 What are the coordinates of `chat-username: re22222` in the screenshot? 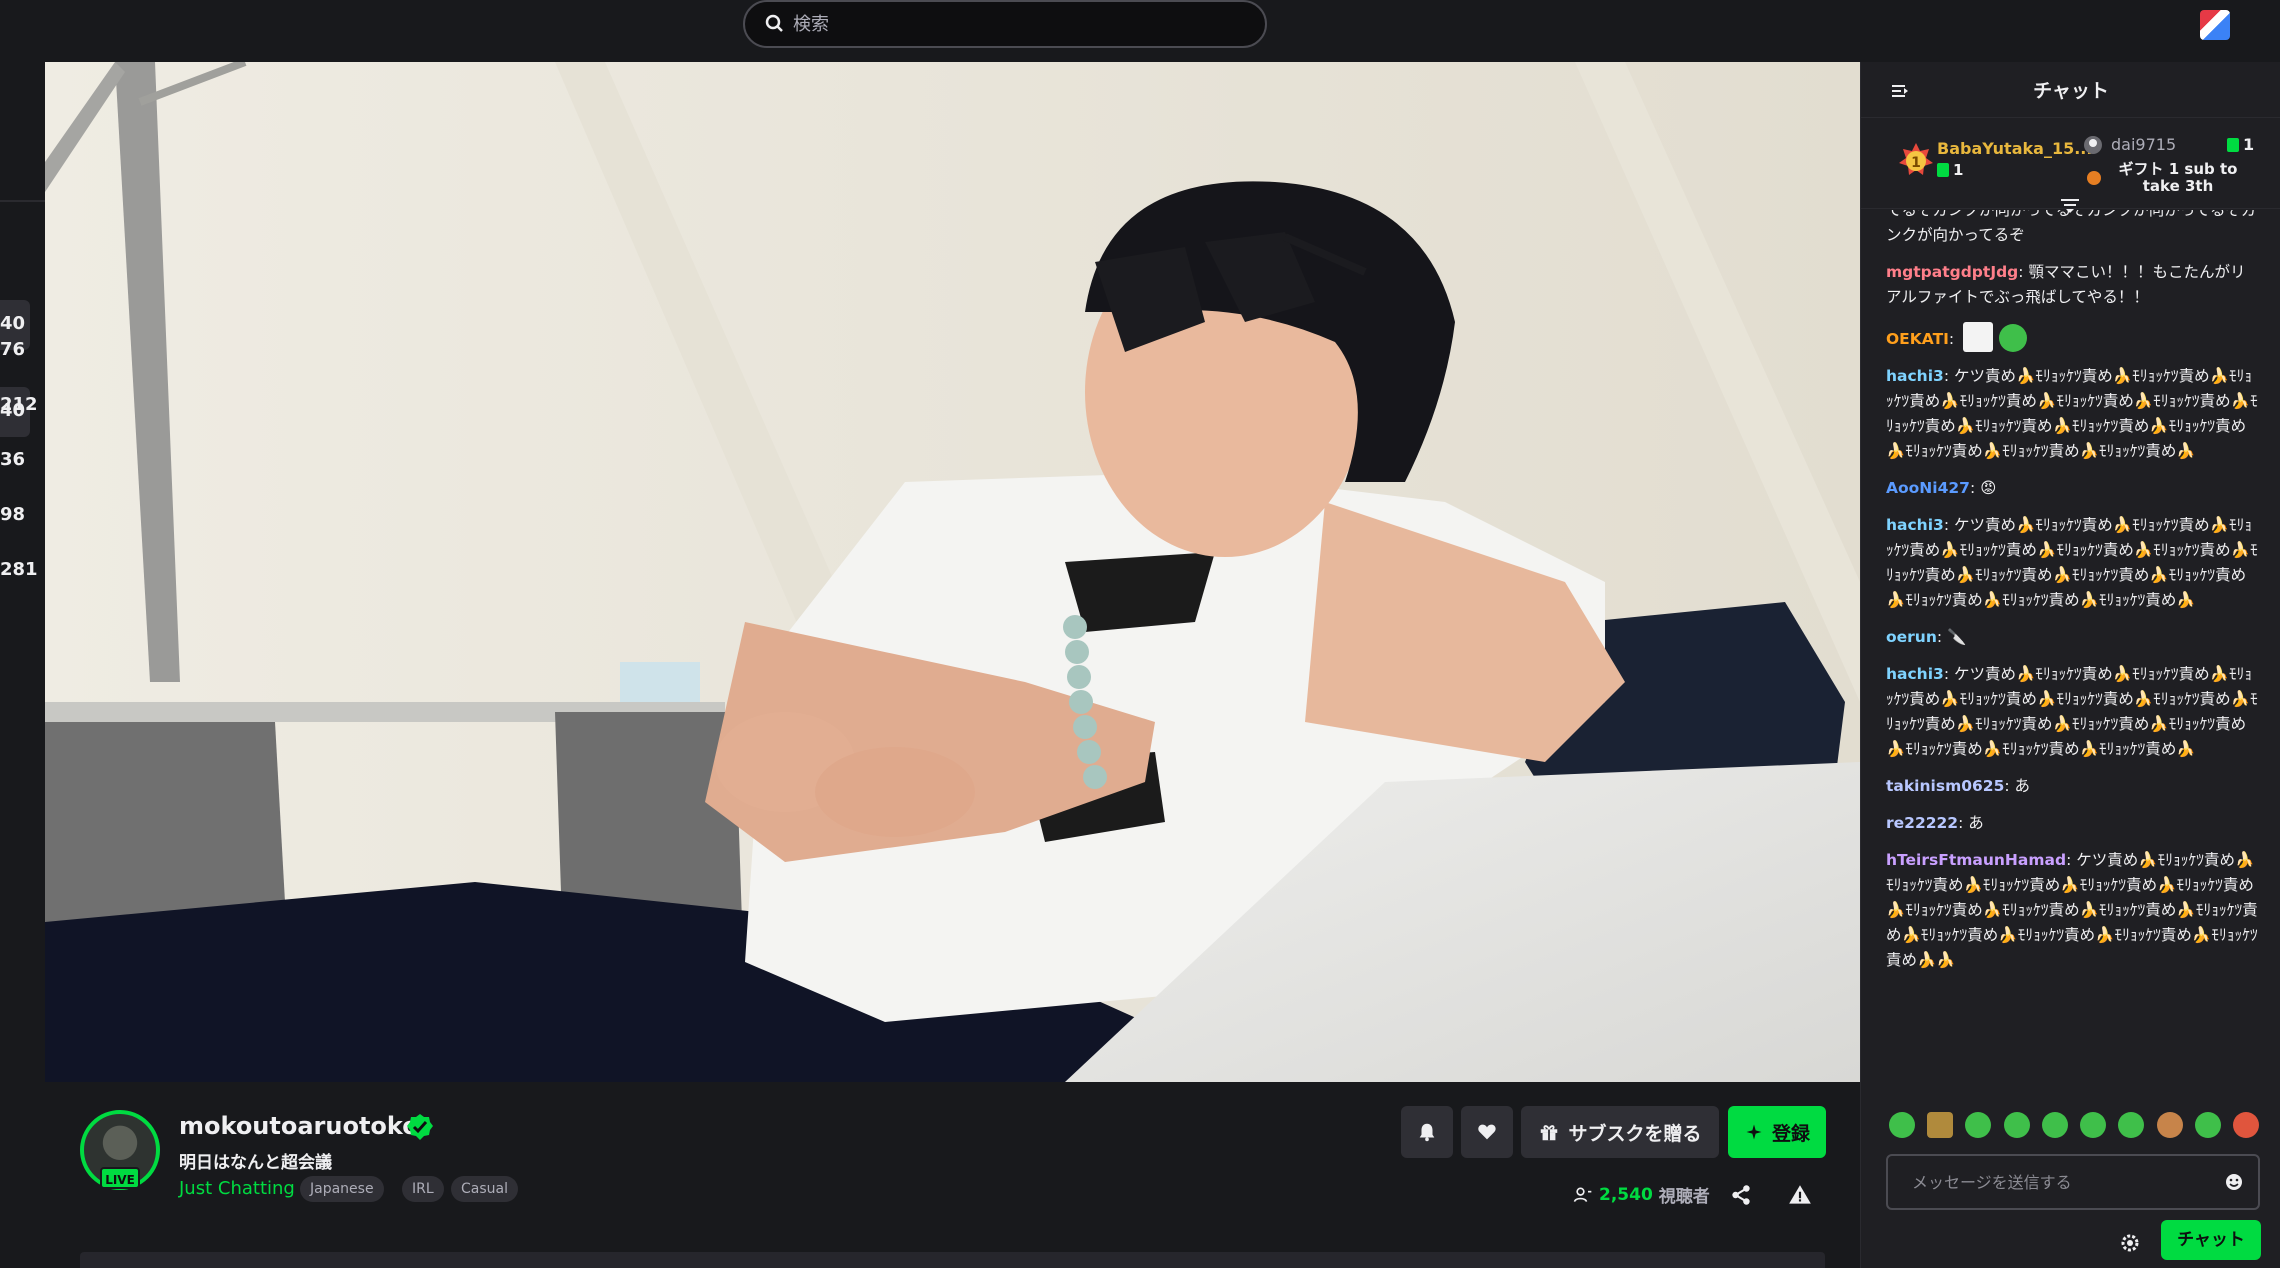 It's located at (1922, 823).